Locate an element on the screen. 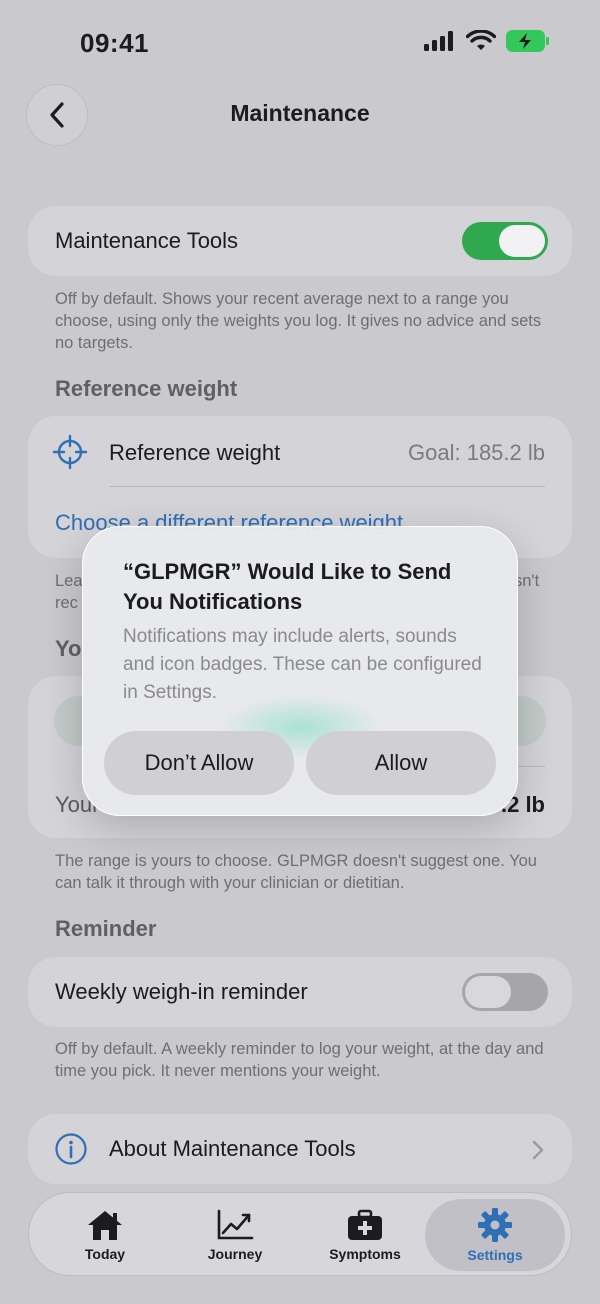 This screenshot has height=1304, width=600. reference-weight-header: Reference weight is located at coordinates (146, 388).